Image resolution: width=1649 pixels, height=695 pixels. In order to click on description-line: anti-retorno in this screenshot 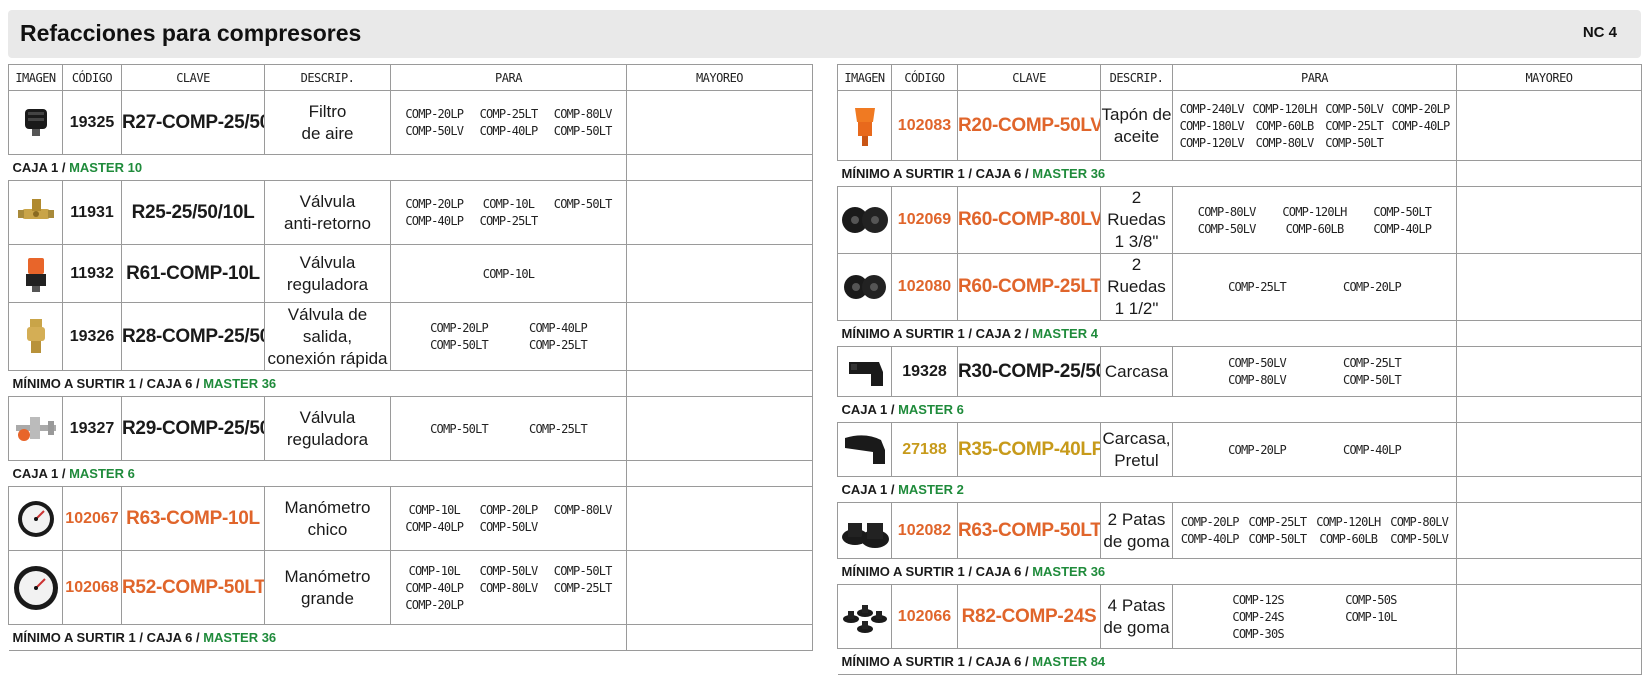, I will do `click(327, 223)`.